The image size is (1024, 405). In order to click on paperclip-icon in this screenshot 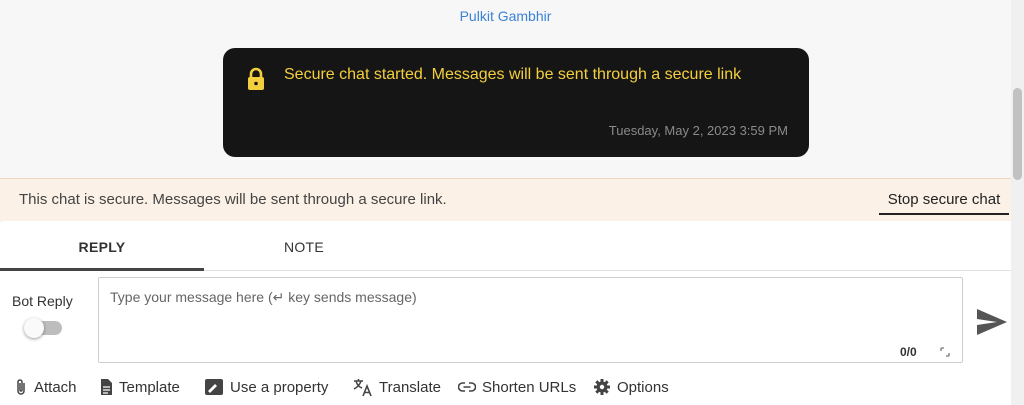, I will do `click(21, 387)`.